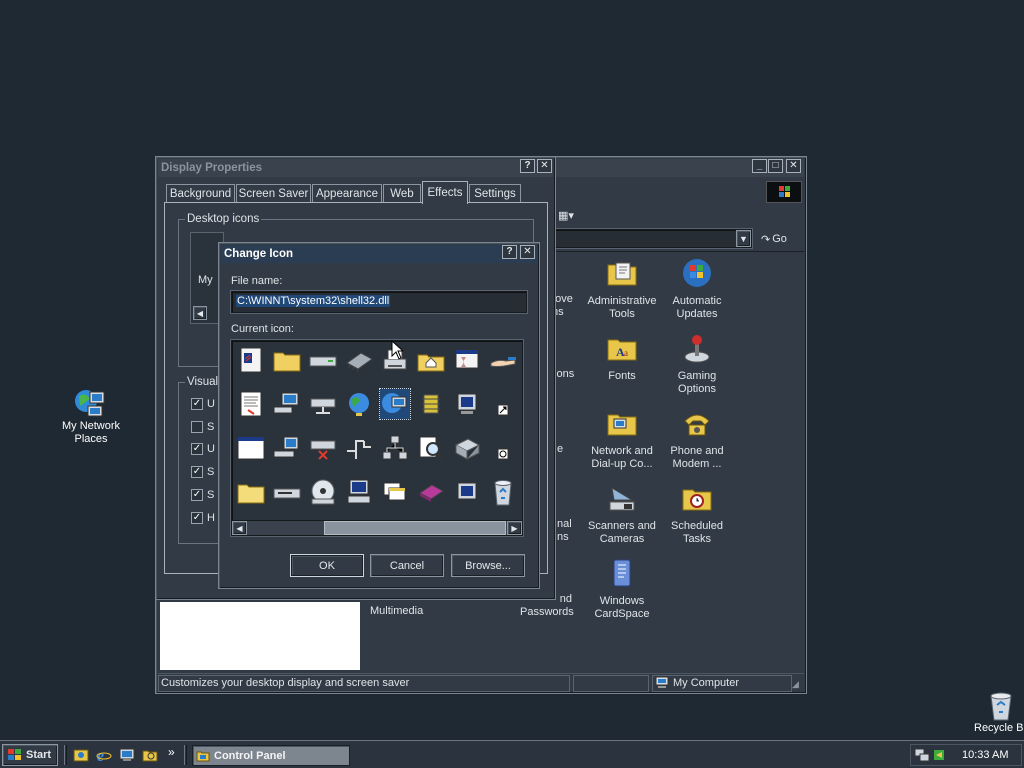 The width and height of the screenshot is (1024, 768). What do you see at coordinates (407, 565) in the screenshot?
I see `cancel-button: Cancel` at bounding box center [407, 565].